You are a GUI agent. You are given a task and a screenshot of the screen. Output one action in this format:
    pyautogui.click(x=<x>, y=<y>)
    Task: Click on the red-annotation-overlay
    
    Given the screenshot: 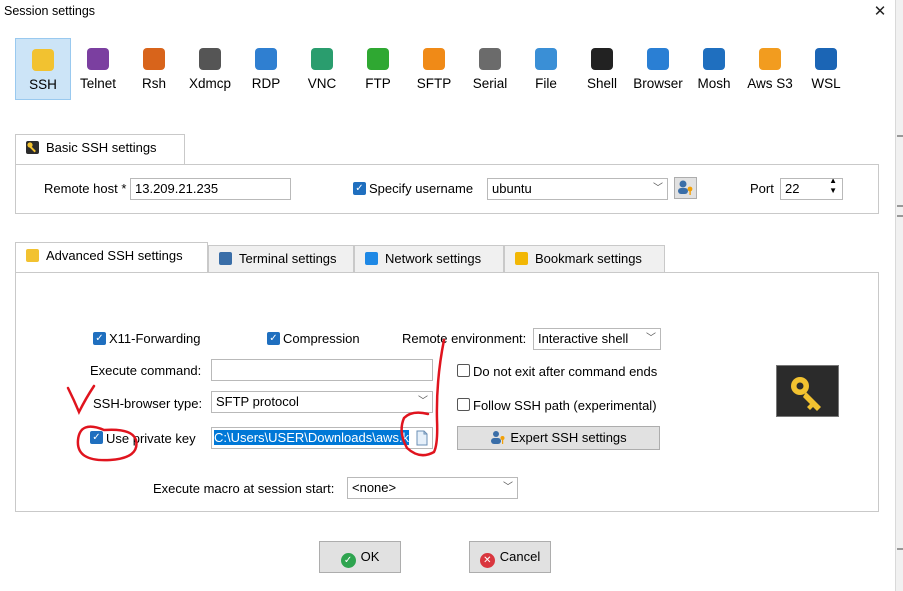 What is the action you would take?
    pyautogui.click(x=256, y=400)
    